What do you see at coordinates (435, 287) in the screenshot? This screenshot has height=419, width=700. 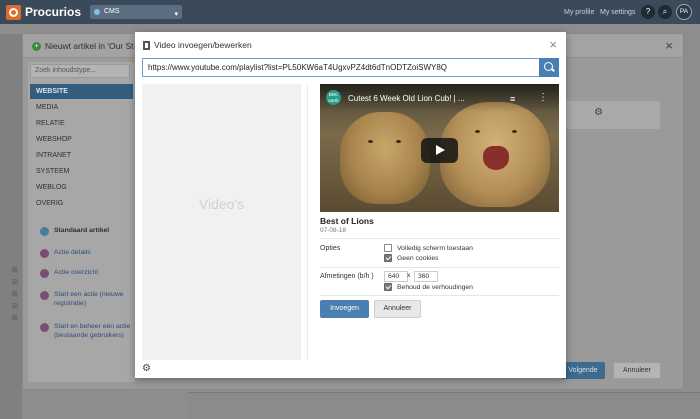 I see `keep-ratio-label: Behoud de verhoudingen` at bounding box center [435, 287].